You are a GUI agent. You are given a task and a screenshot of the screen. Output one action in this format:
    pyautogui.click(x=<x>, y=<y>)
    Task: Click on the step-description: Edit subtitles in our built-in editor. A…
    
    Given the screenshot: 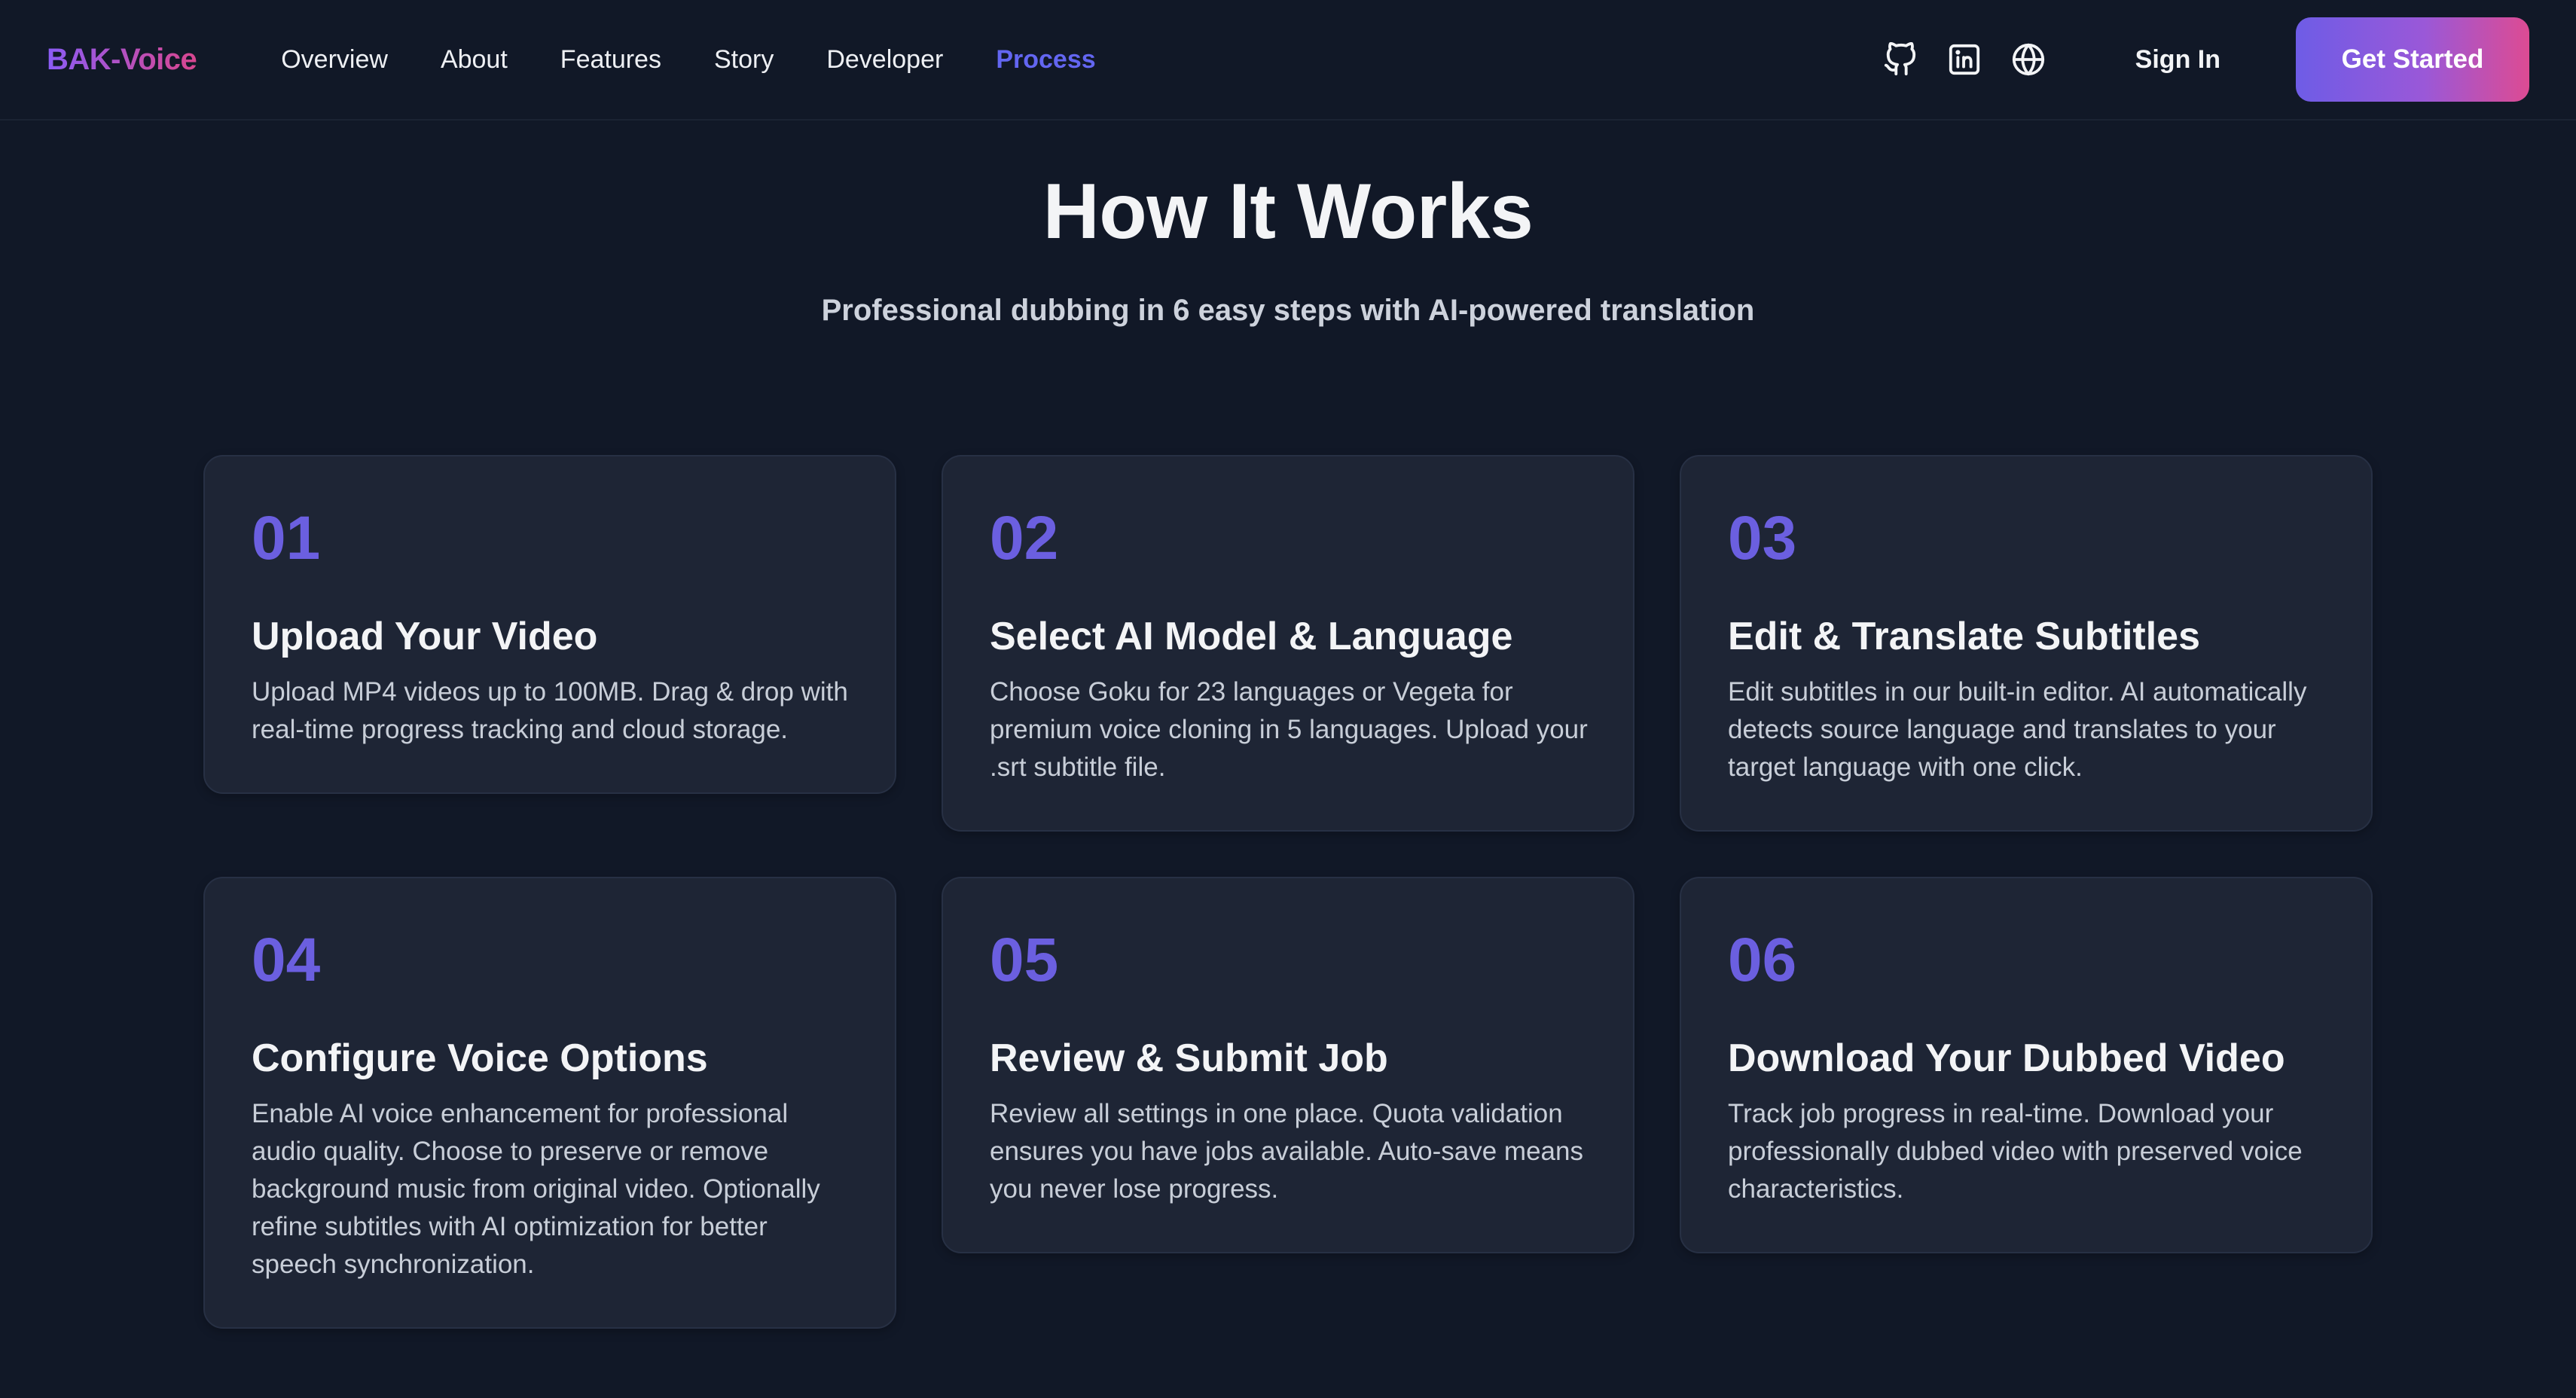 What is the action you would take?
    pyautogui.click(x=2018, y=729)
    